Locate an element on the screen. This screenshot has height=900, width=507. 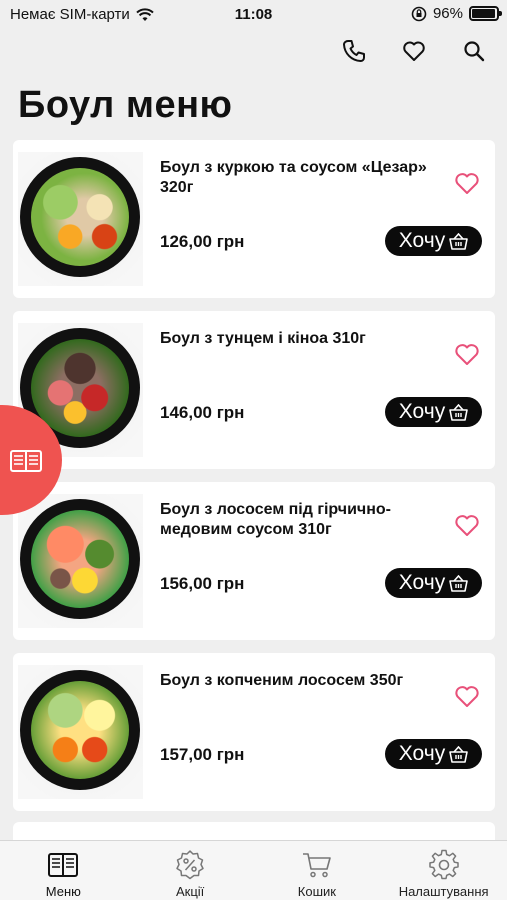
product-price: 157,00 грн is located at coordinates (202, 754).